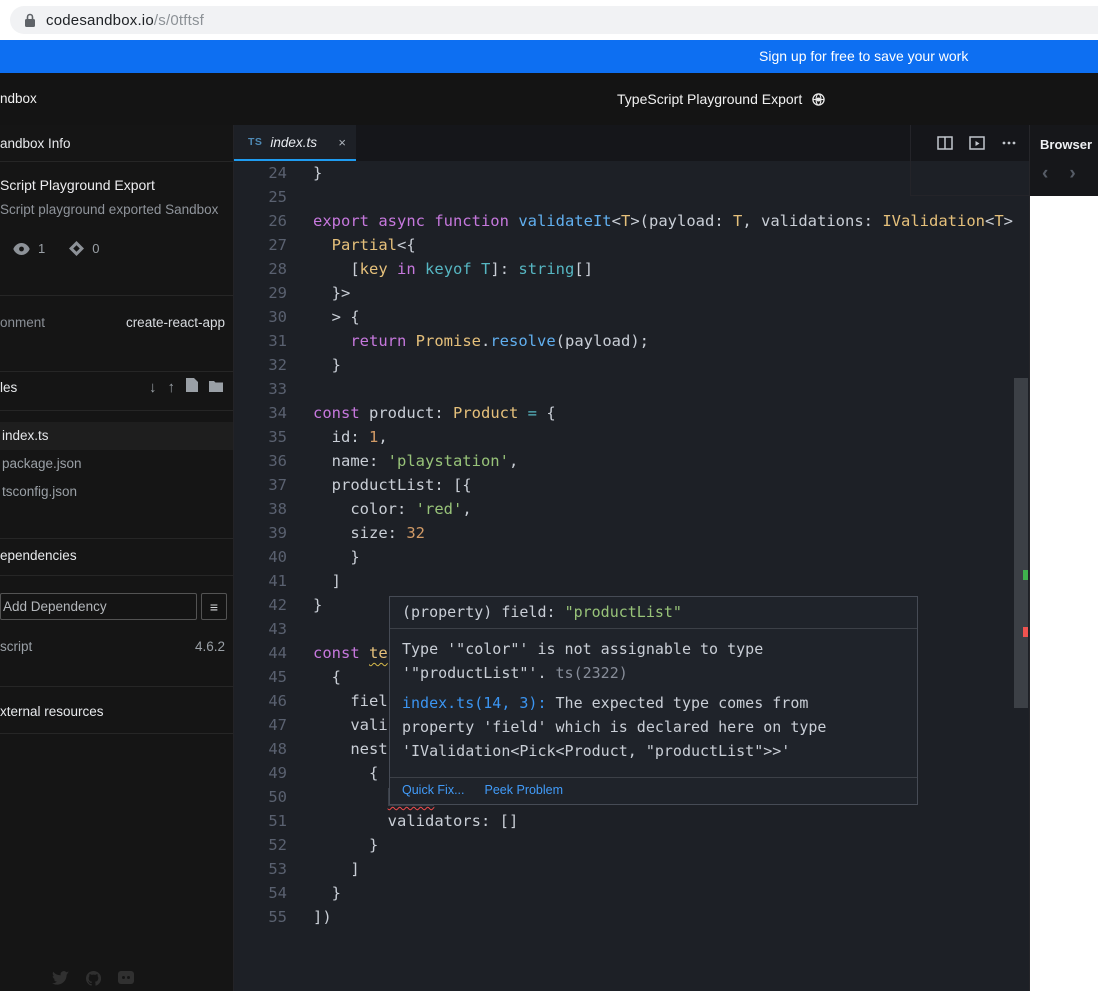  Describe the element at coordinates (863, 56) in the screenshot. I see `signup-banner-link: Sign up for free to save your work` at that location.